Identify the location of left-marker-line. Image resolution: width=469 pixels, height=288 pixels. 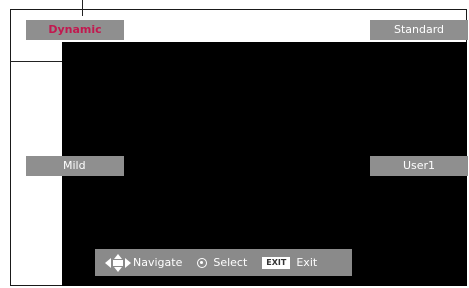
(36, 61).